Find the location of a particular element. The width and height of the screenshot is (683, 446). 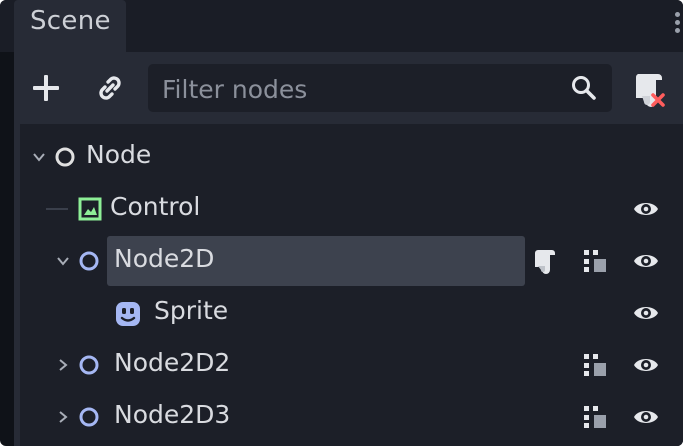

link-icon is located at coordinates (110, 88).